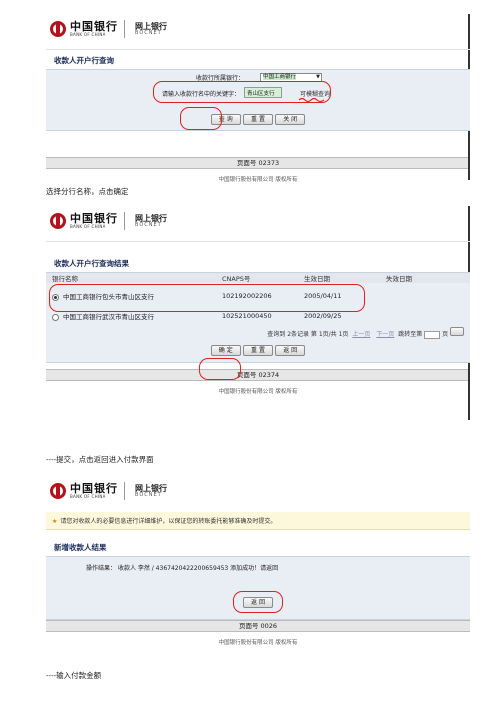  I want to click on back-button: 返 回, so click(290, 350).